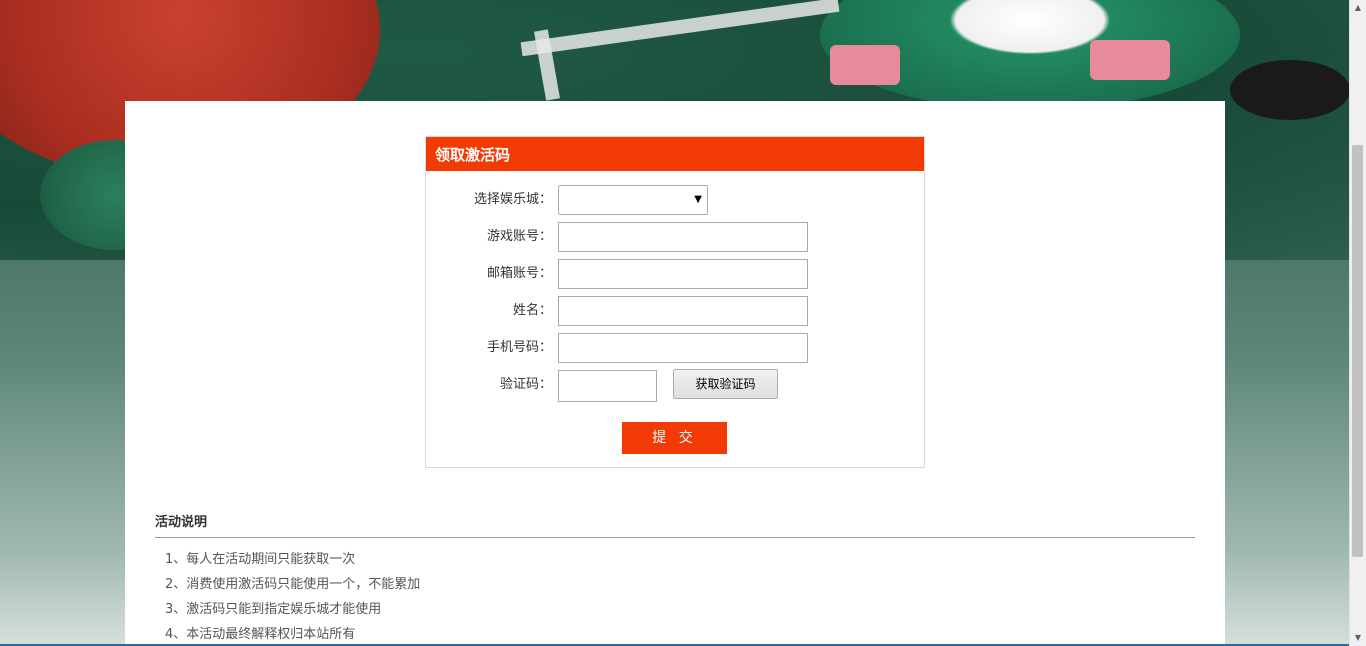  Describe the element at coordinates (683, 311) in the screenshot. I see `name-input` at that location.